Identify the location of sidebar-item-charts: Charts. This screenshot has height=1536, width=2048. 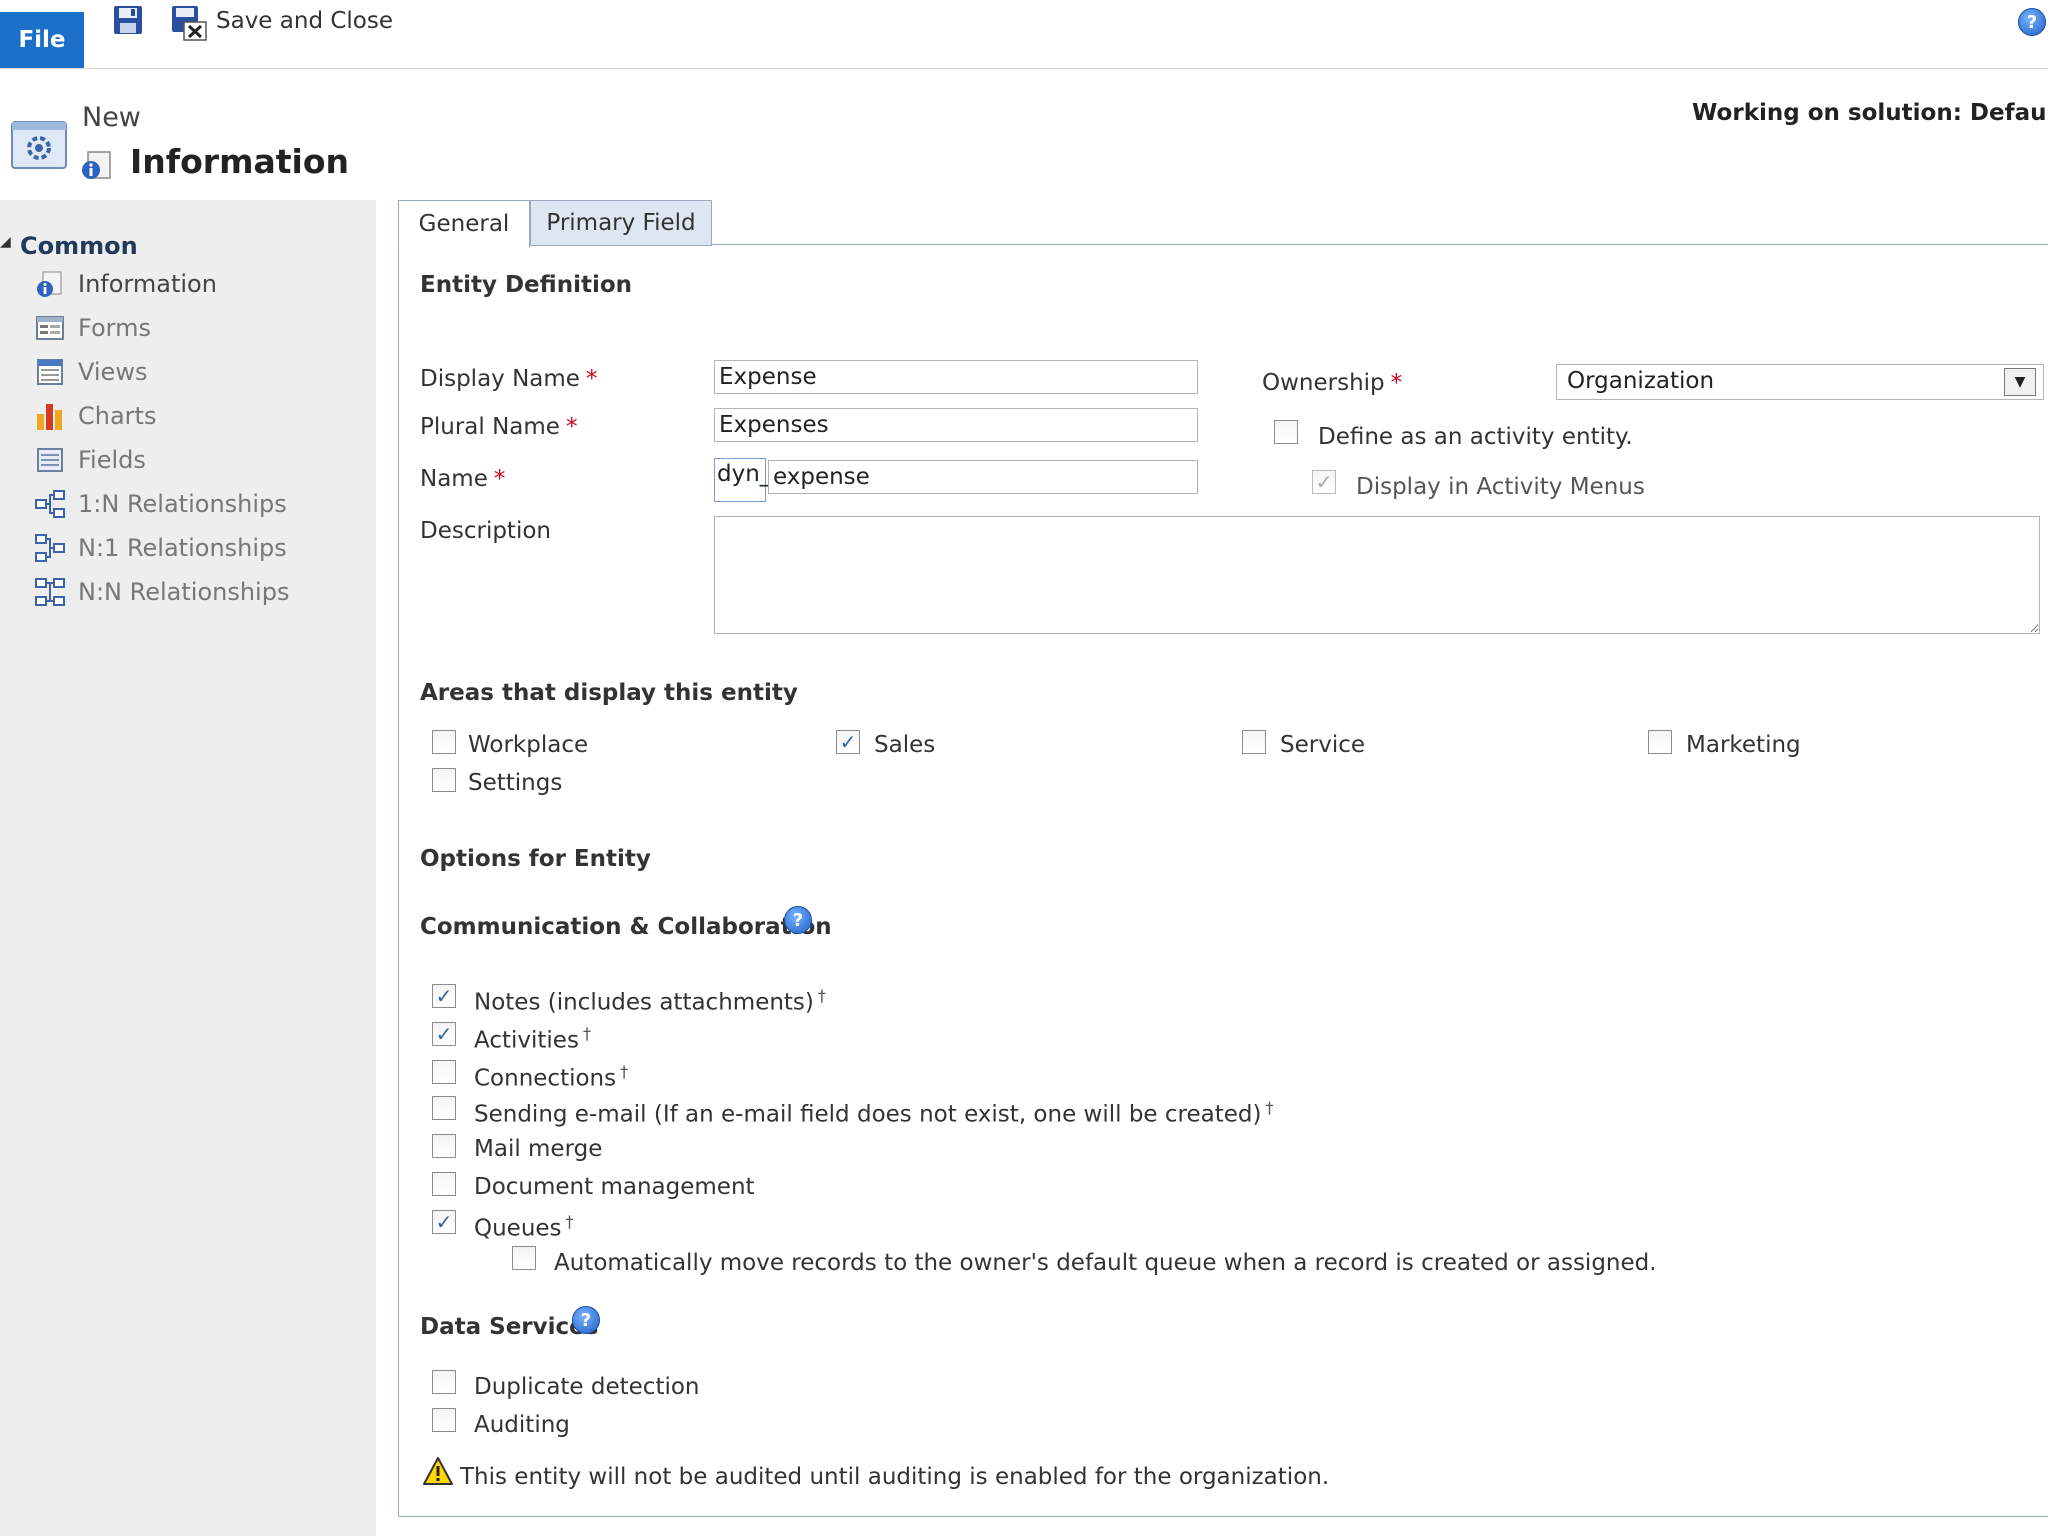
(95, 416).